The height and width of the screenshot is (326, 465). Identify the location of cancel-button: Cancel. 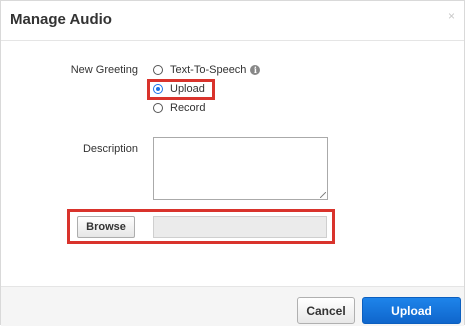
(326, 310).